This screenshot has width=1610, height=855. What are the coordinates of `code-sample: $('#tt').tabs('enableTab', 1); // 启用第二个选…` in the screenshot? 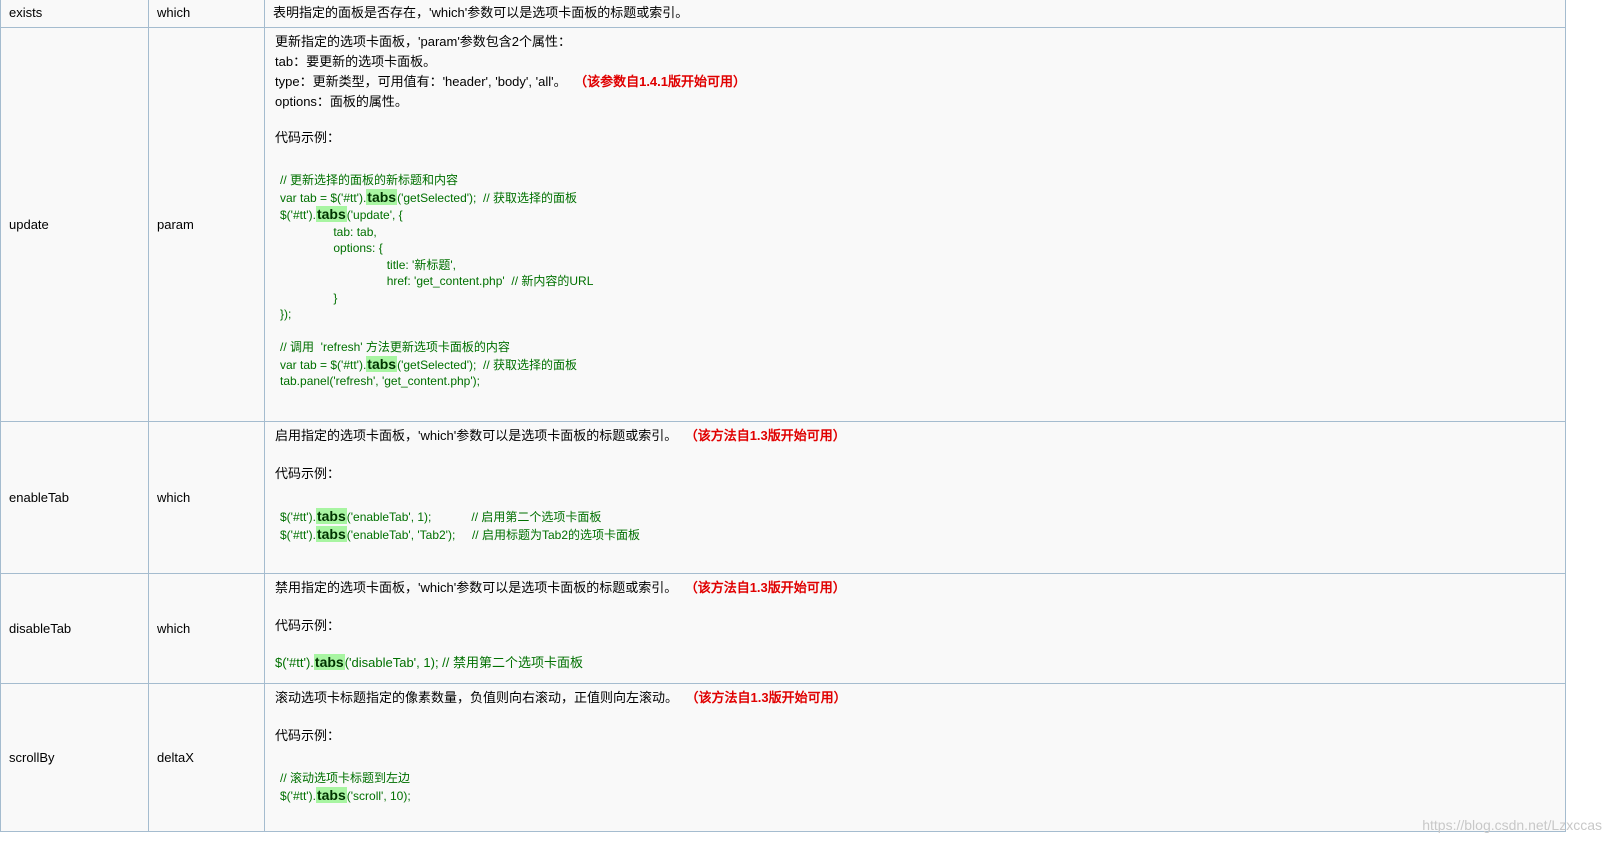 It's located at (460, 525).